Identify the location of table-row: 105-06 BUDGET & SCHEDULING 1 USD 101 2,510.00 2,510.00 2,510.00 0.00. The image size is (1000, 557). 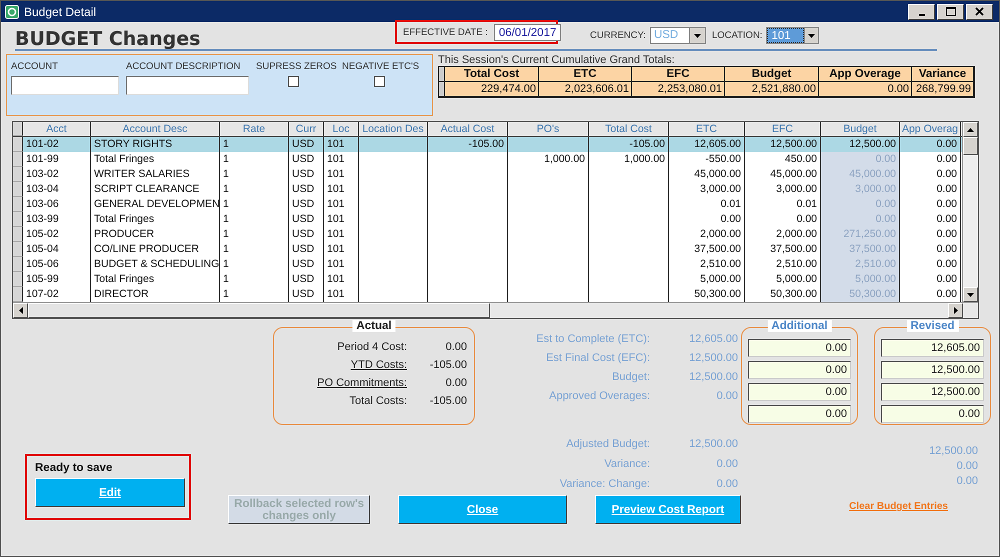
(487, 264).